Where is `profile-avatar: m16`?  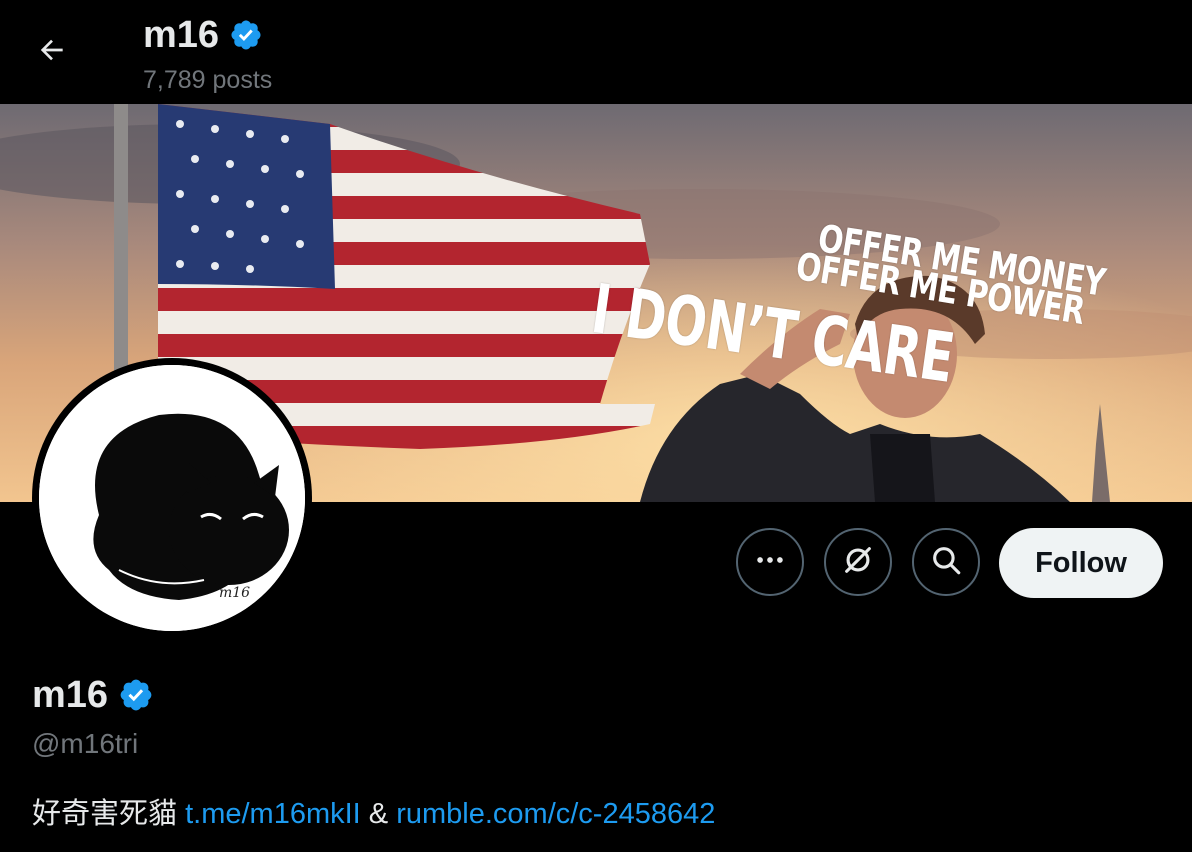 profile-avatar: m16 is located at coordinates (172, 498).